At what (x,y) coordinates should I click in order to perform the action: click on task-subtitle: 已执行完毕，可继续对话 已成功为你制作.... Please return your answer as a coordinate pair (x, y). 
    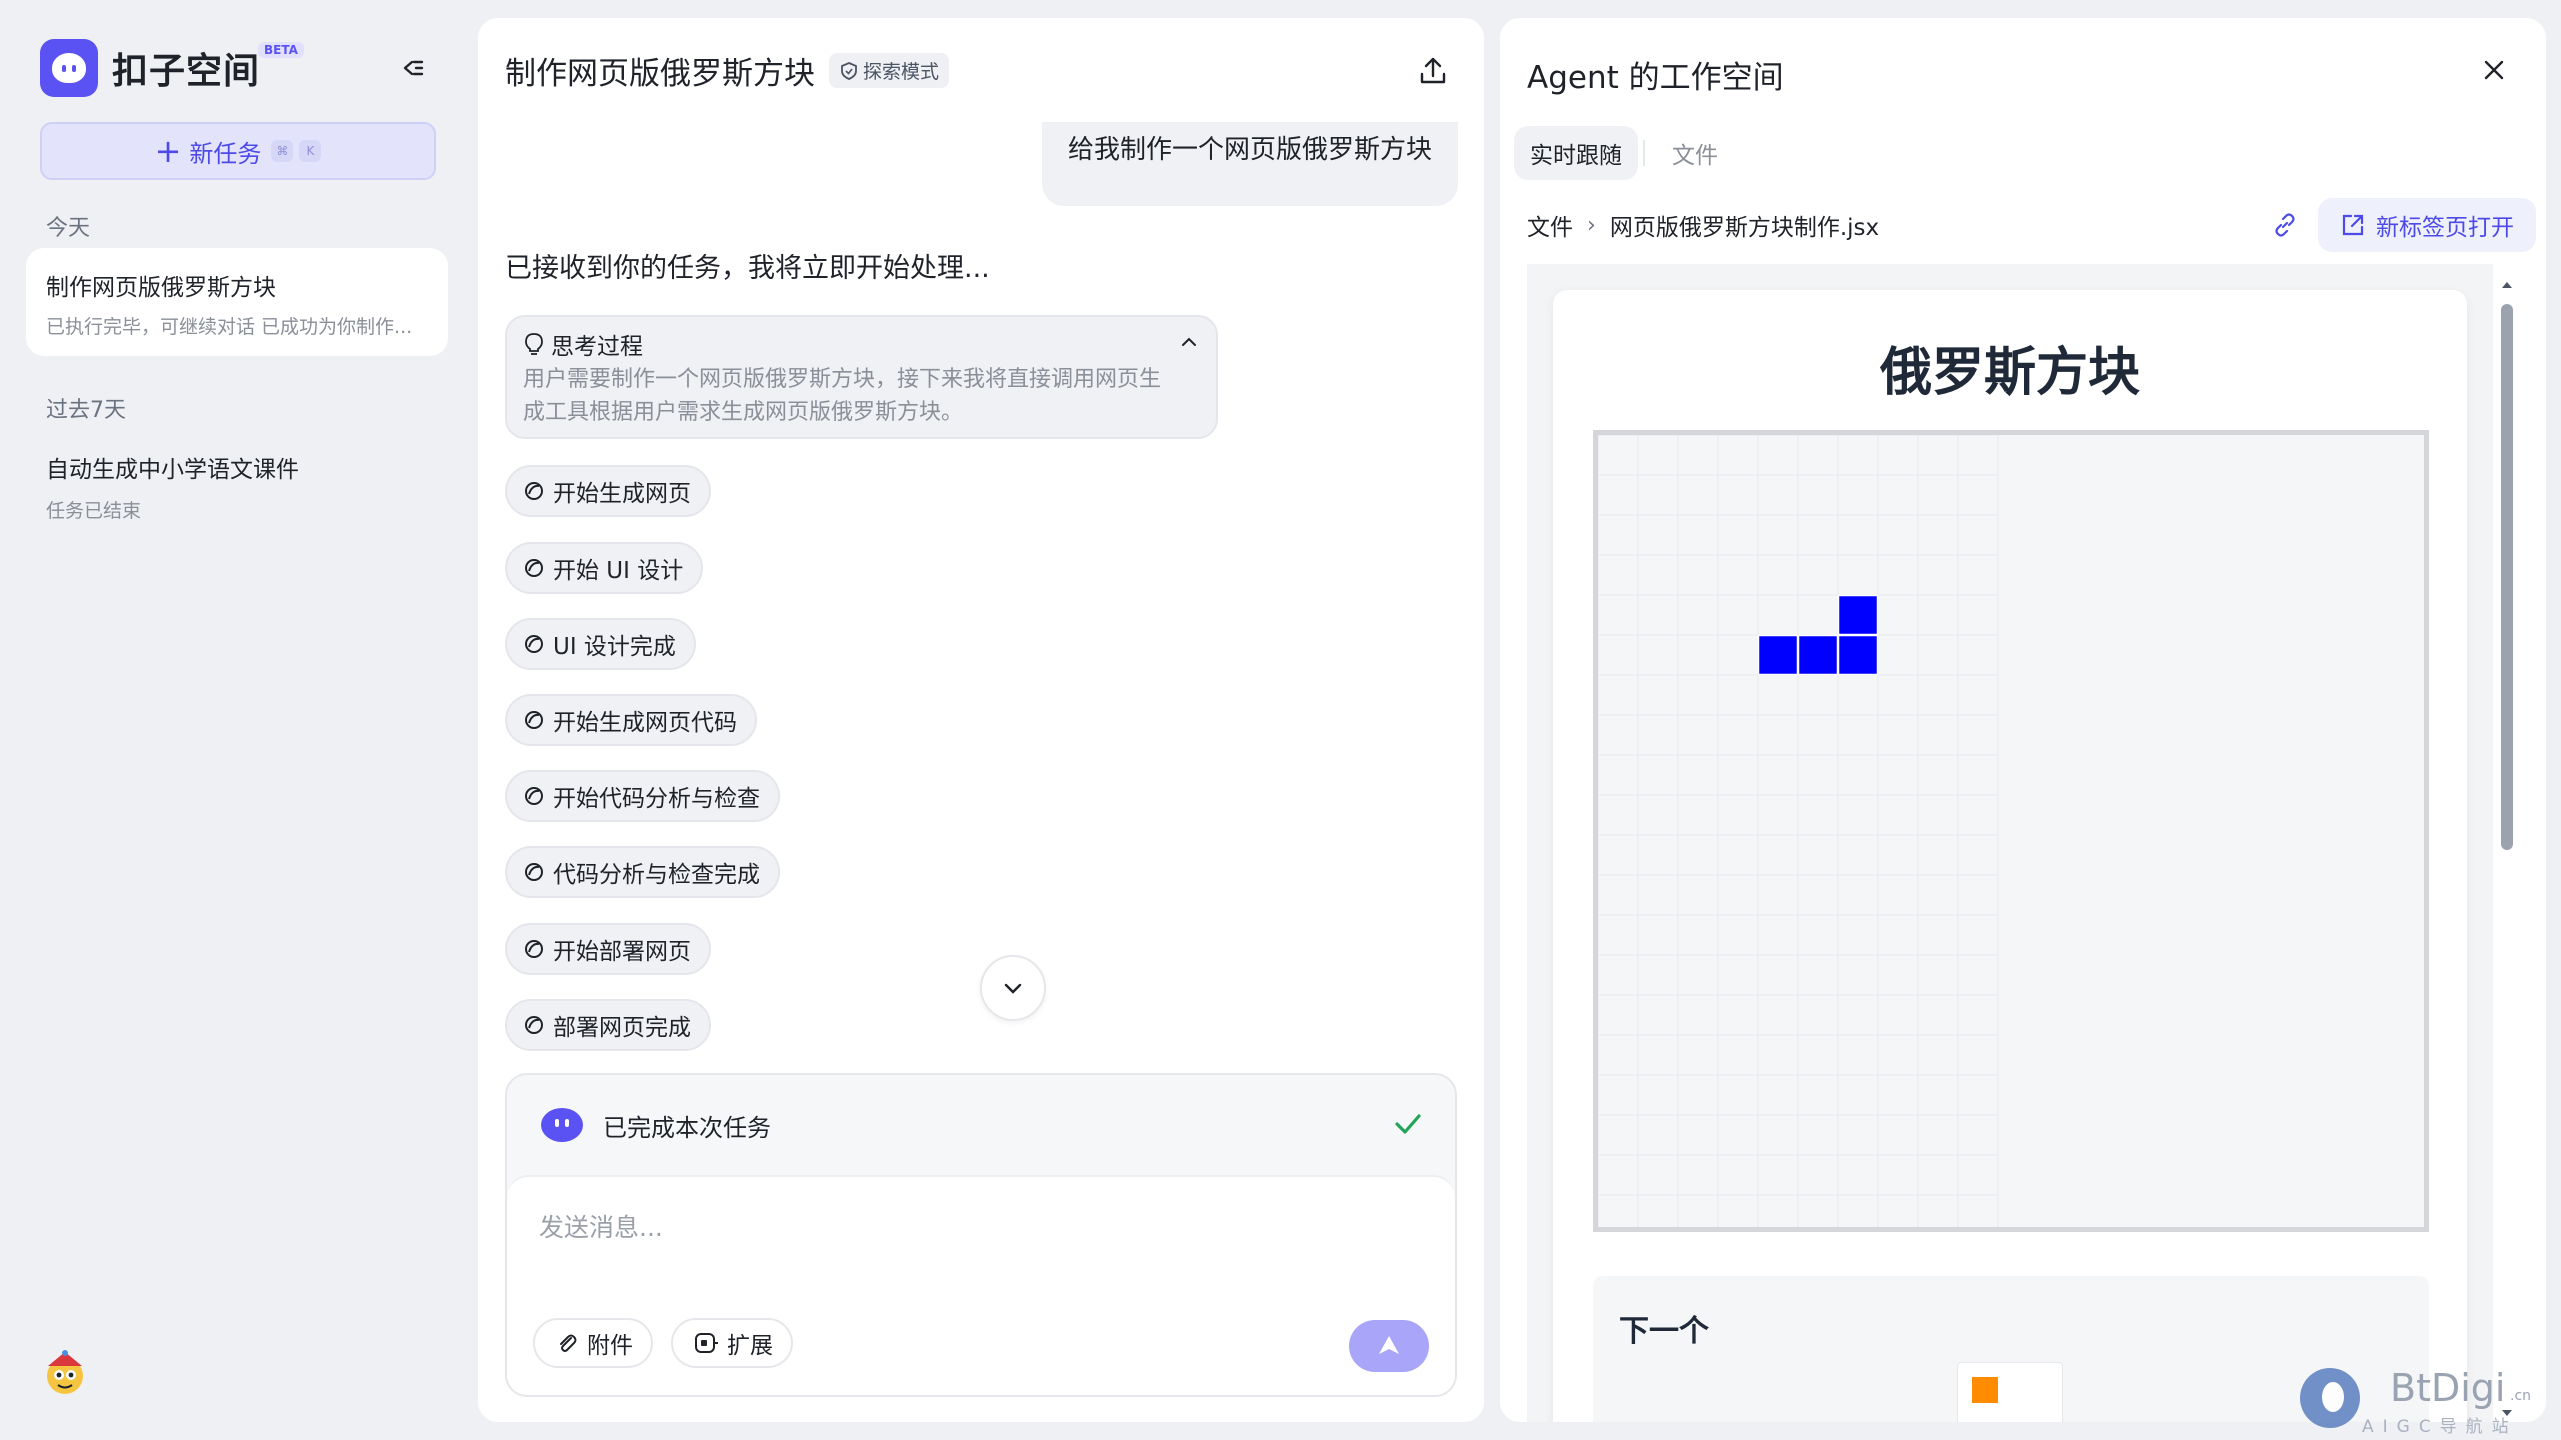
    Looking at the image, I should click on (229, 327).